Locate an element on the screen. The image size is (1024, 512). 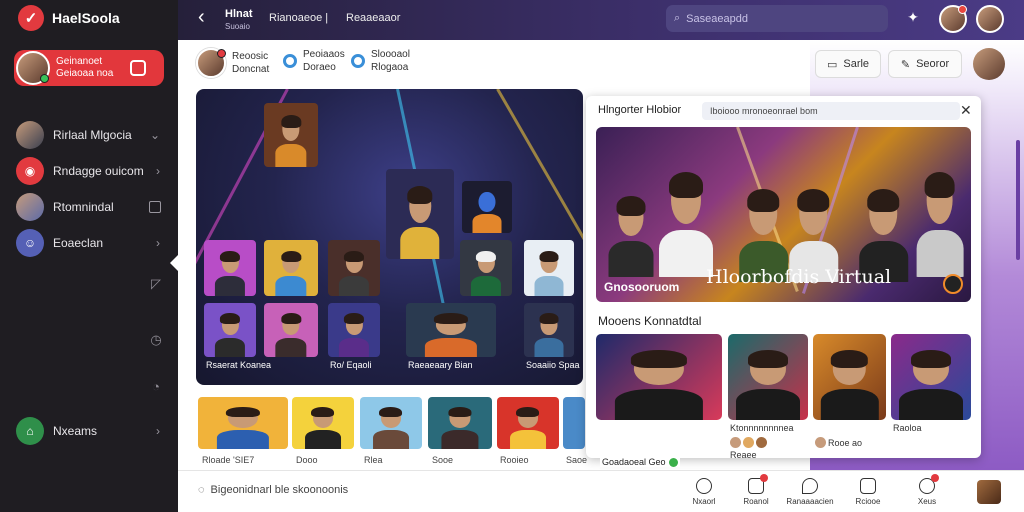
thumbnail-label: Rooieo is located at coordinates (514, 460).